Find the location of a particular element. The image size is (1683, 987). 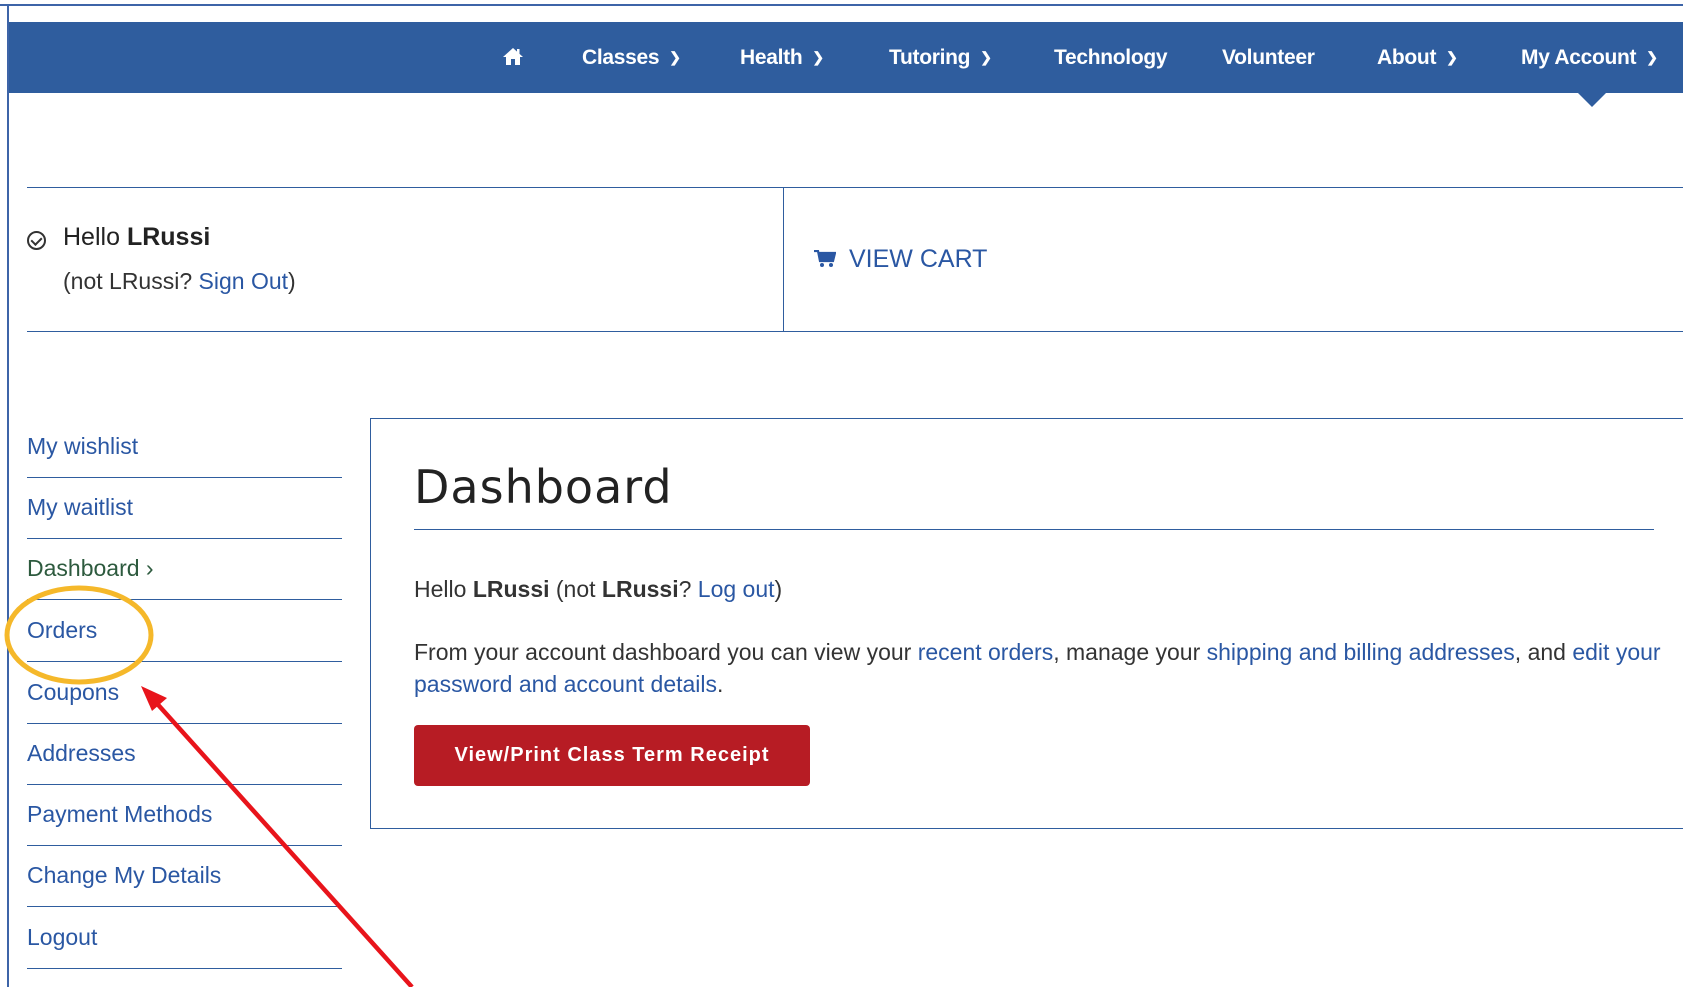

sidebar-item-coupons: Coupons is located at coordinates (184, 692).